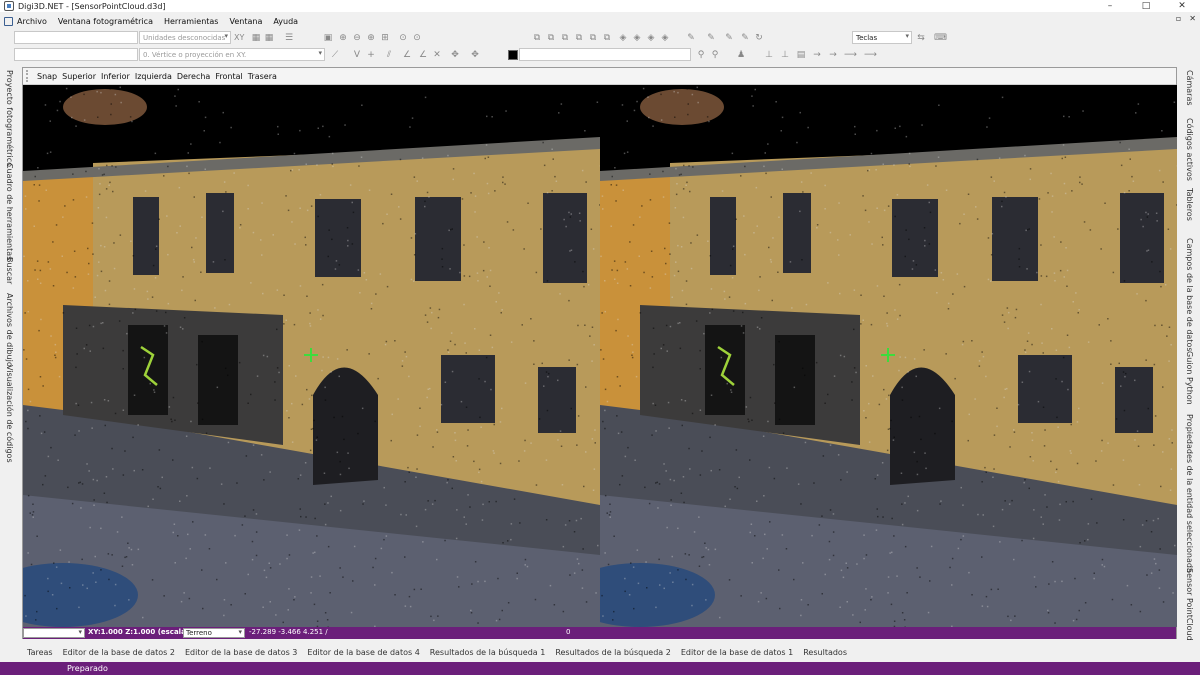 This screenshot has height=675, width=1200. I want to click on code-icon: ▤, so click(801, 55).